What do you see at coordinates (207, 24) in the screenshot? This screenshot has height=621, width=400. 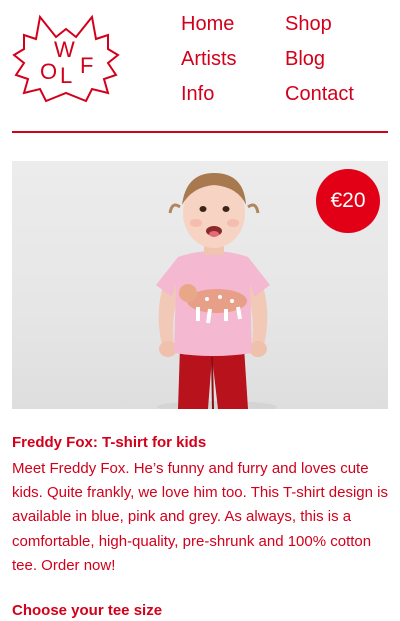 I see `nav-home: Home` at bounding box center [207, 24].